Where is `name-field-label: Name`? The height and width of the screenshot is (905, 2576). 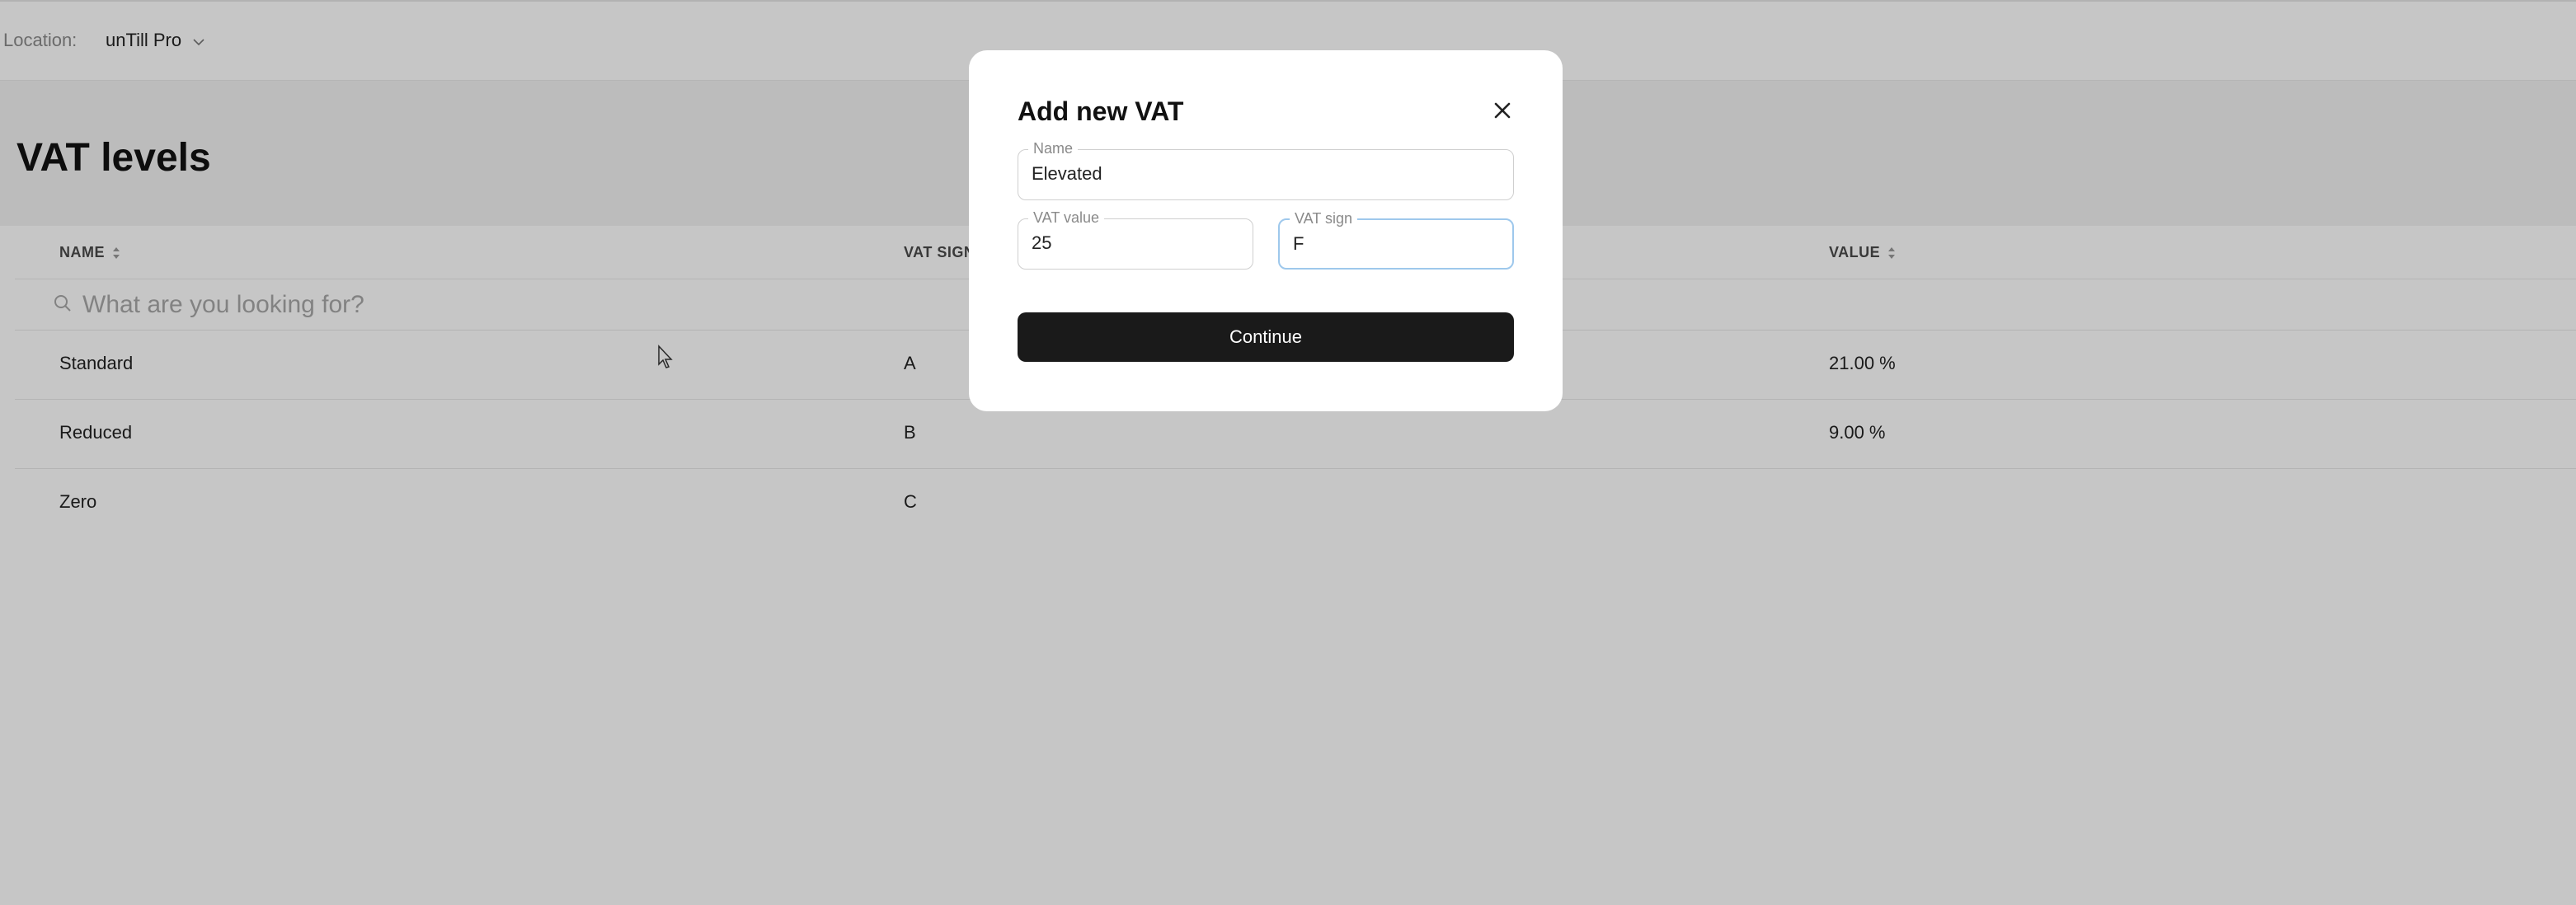 name-field-label: Name is located at coordinates (1053, 148).